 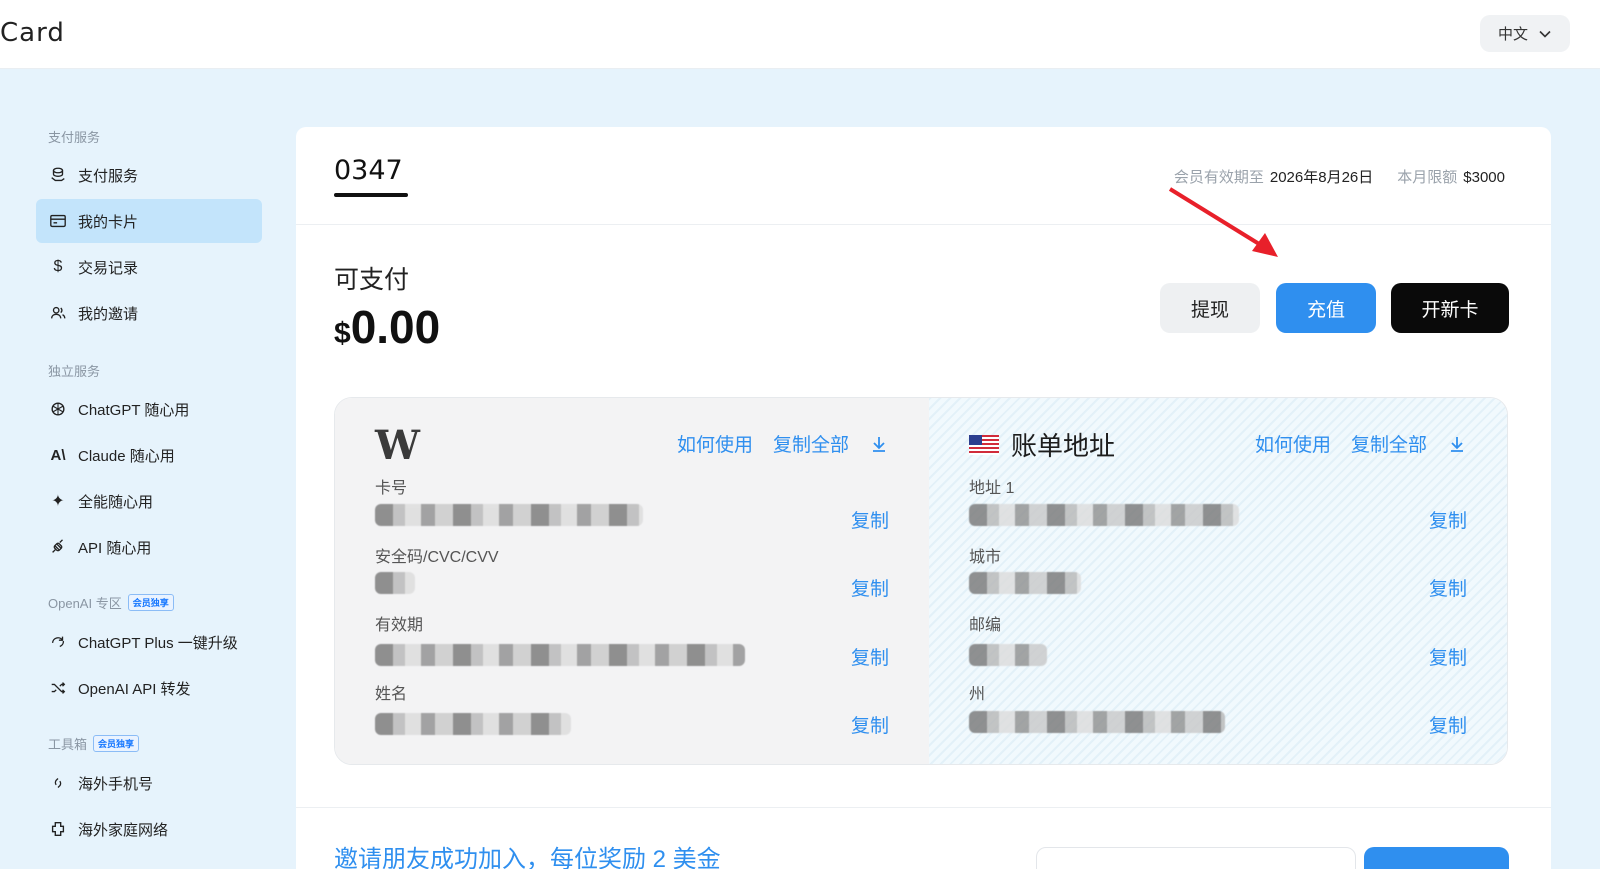 What do you see at coordinates (371, 195) in the screenshot?
I see `active-tab-indicator` at bounding box center [371, 195].